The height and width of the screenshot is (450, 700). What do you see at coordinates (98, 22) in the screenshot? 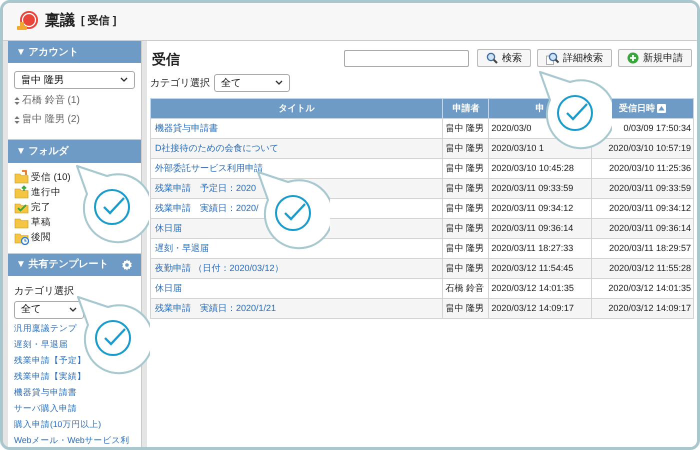
I see `page-subtitle: [ 受信 ]` at bounding box center [98, 22].